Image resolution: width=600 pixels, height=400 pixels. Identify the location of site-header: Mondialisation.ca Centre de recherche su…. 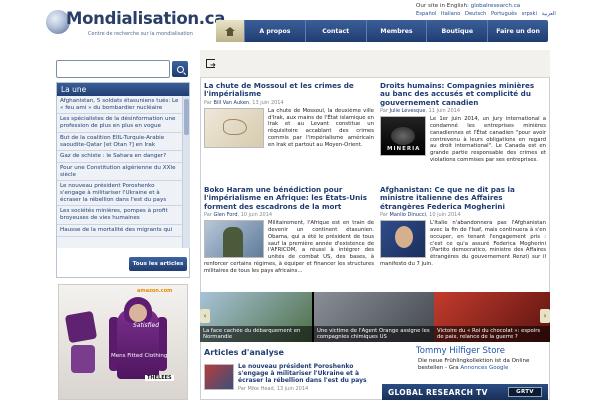
(300, 22).